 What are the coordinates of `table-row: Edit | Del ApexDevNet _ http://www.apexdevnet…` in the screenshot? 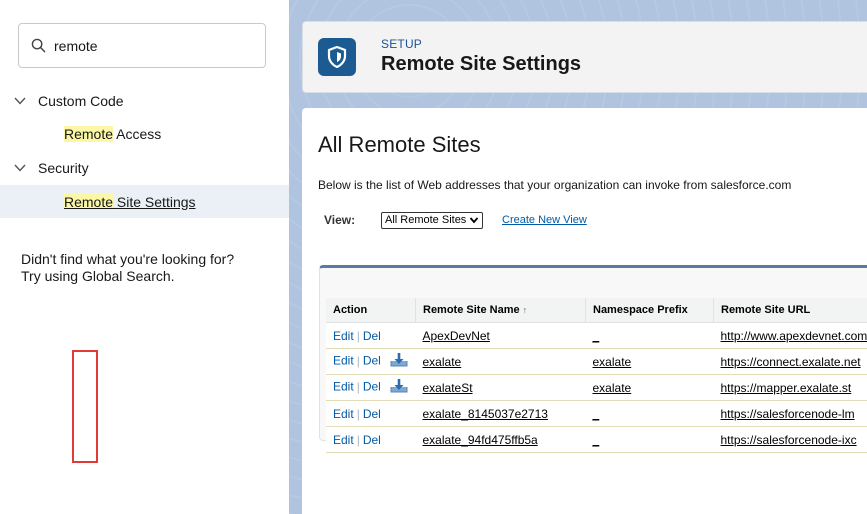 It's located at (596, 335).